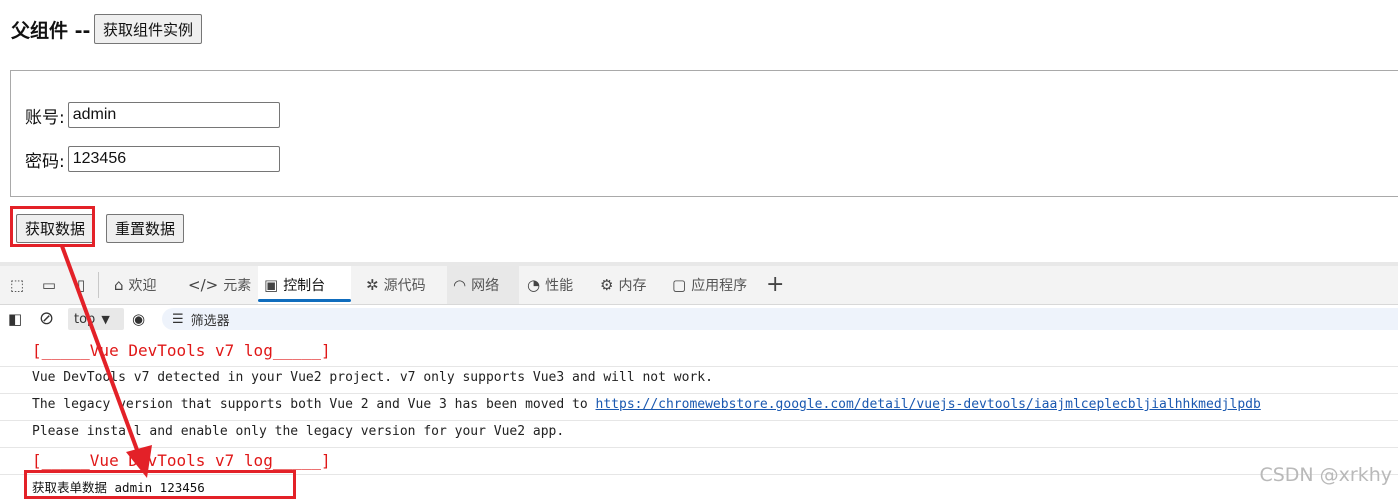 The image size is (1398, 500). Describe the element at coordinates (237, 286) in the screenshot. I see `tab-label: 元素` at that location.